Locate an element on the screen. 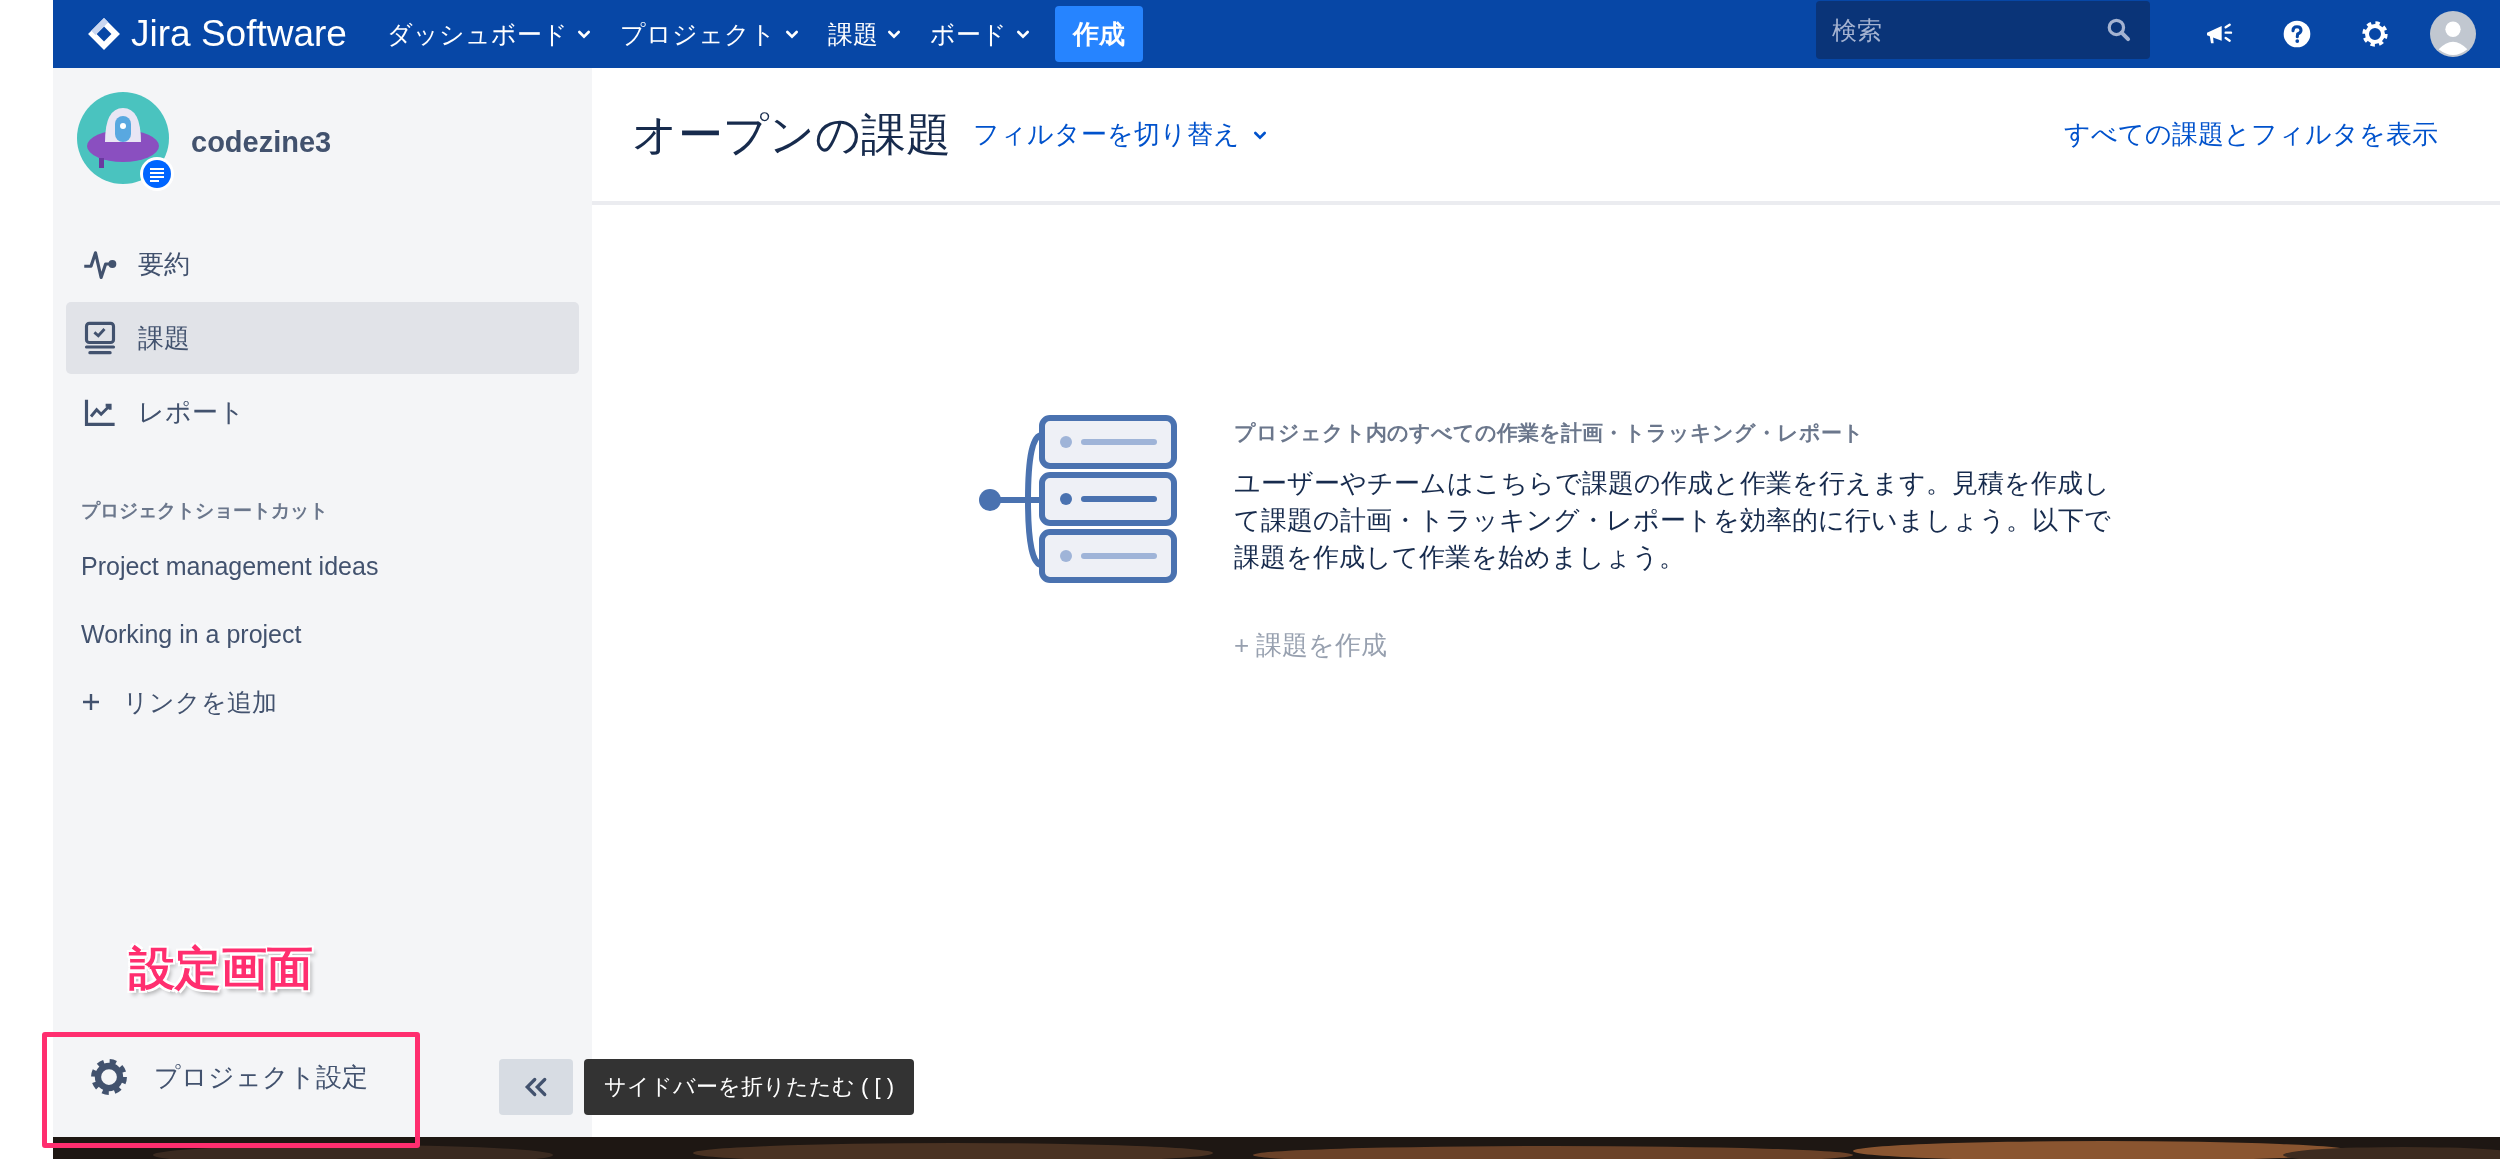 The image size is (2500, 1159). annotation-label: 設定画面 is located at coordinates (221, 968).